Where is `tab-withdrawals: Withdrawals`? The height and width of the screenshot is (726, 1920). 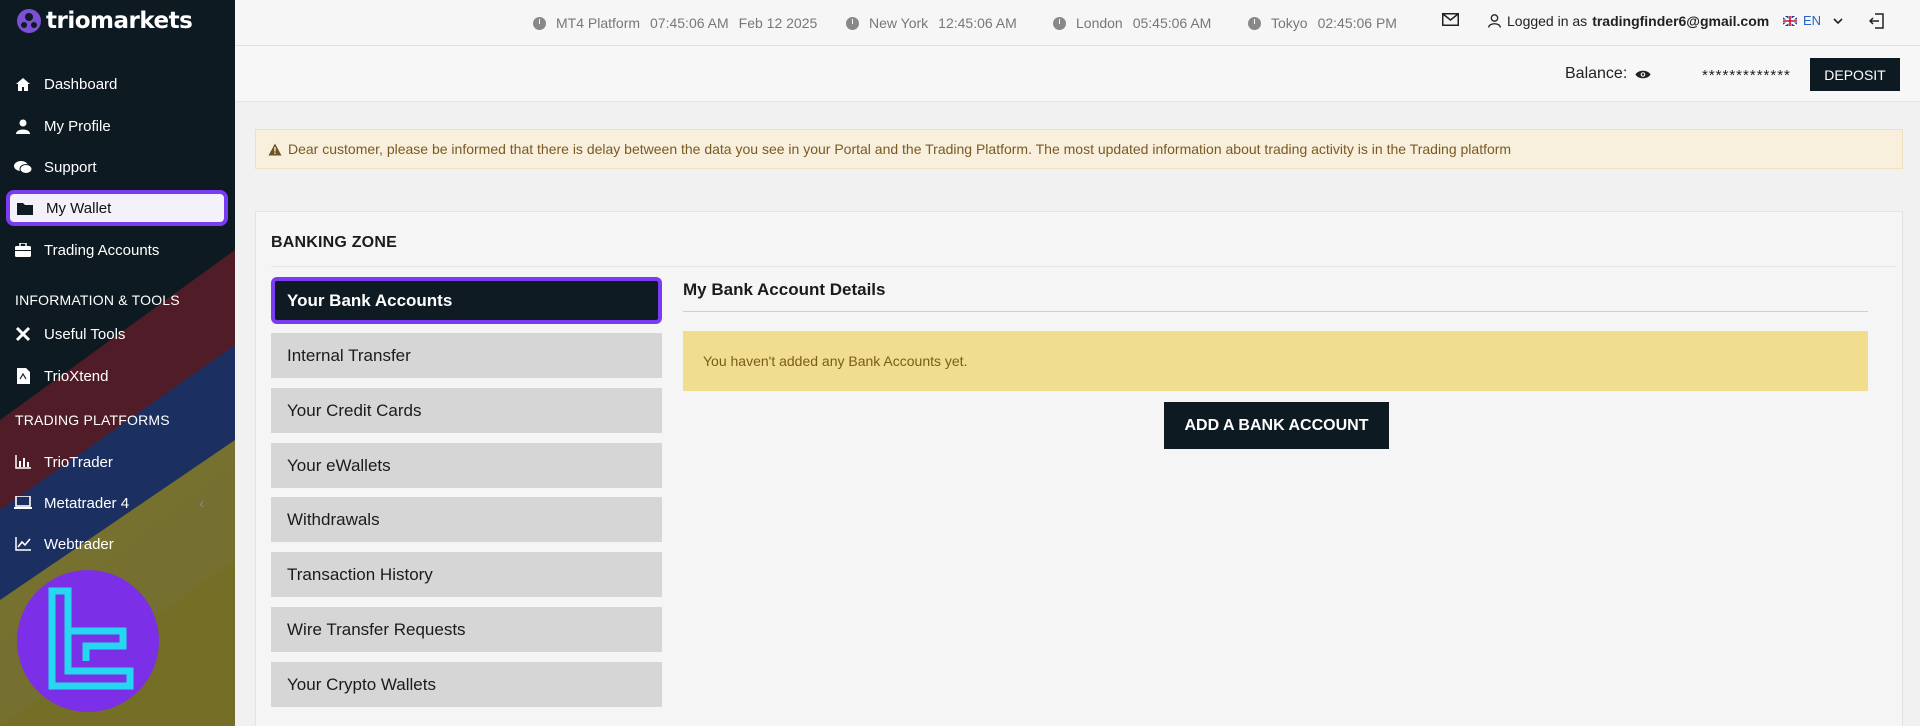 tab-withdrawals: Withdrawals is located at coordinates (466, 519).